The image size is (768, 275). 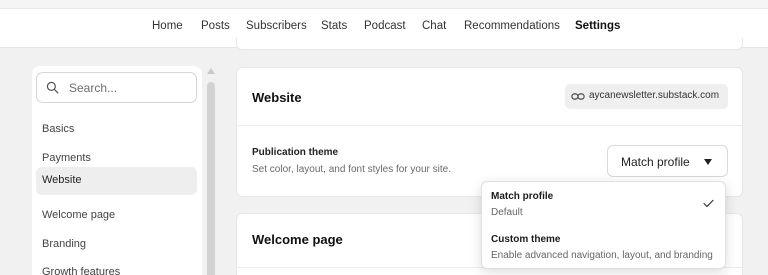 I want to click on nav-item-chat: Chat, so click(x=434, y=26).